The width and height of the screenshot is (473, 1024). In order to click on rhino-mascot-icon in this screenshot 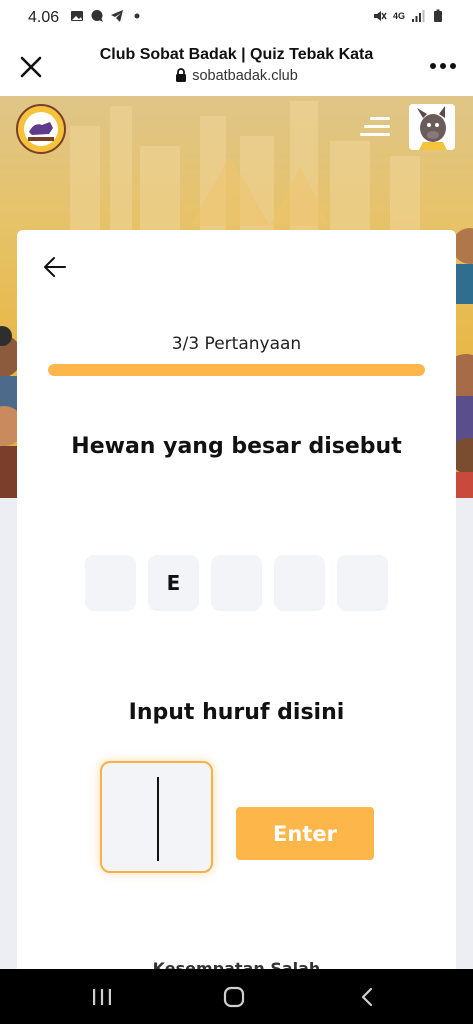, I will do `click(432, 127)`.